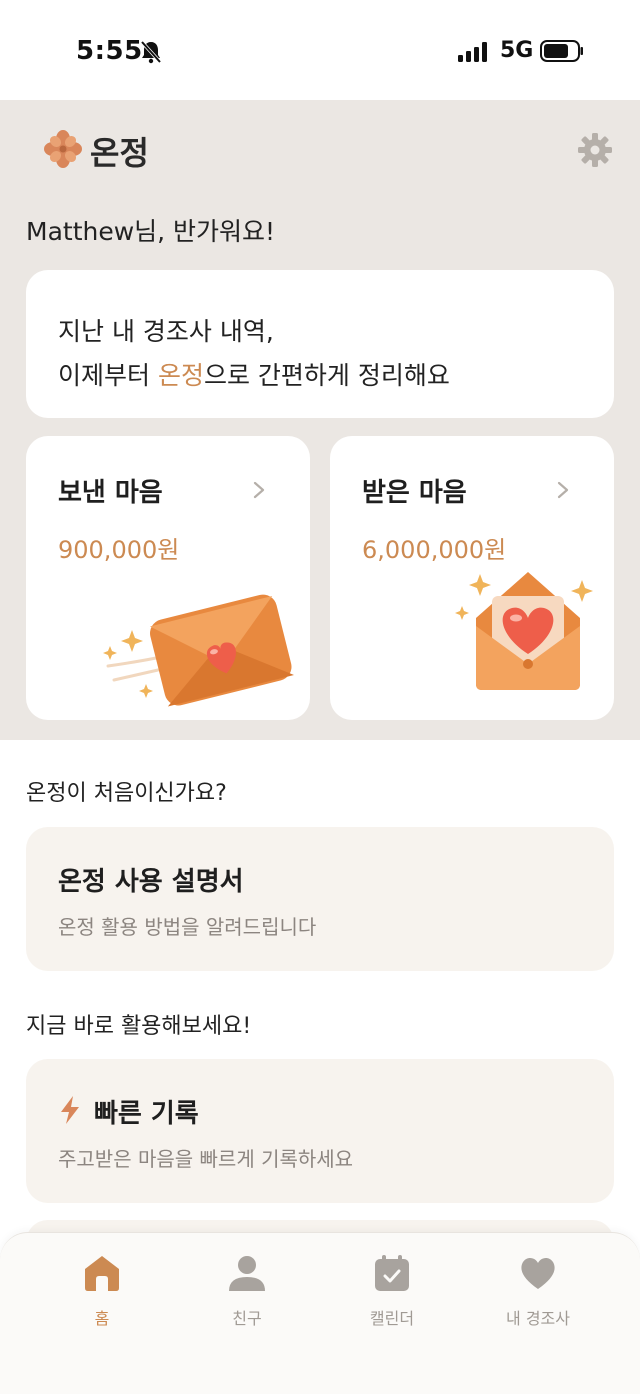  What do you see at coordinates (326, 375) in the screenshot?
I see `intro-line-2-suffix: 으로 간편하게 정리해요` at bounding box center [326, 375].